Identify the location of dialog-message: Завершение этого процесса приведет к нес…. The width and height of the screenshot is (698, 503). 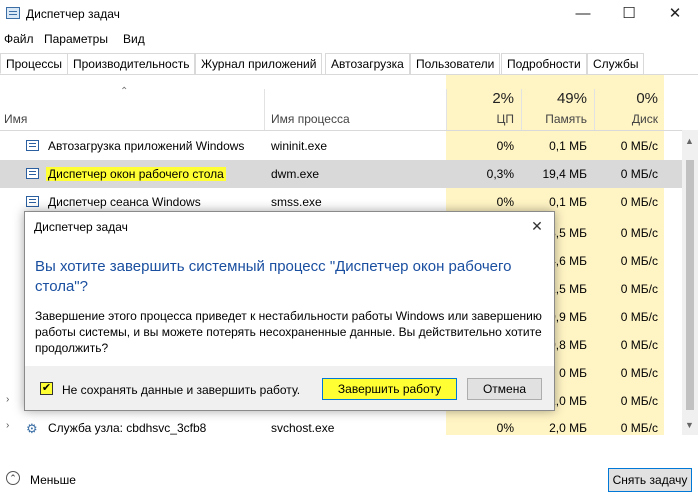
(288, 332).